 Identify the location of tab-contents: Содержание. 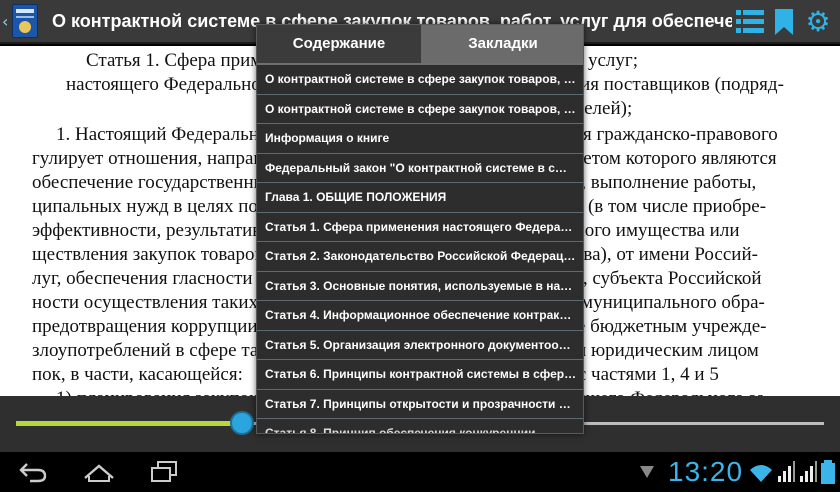
(339, 45).